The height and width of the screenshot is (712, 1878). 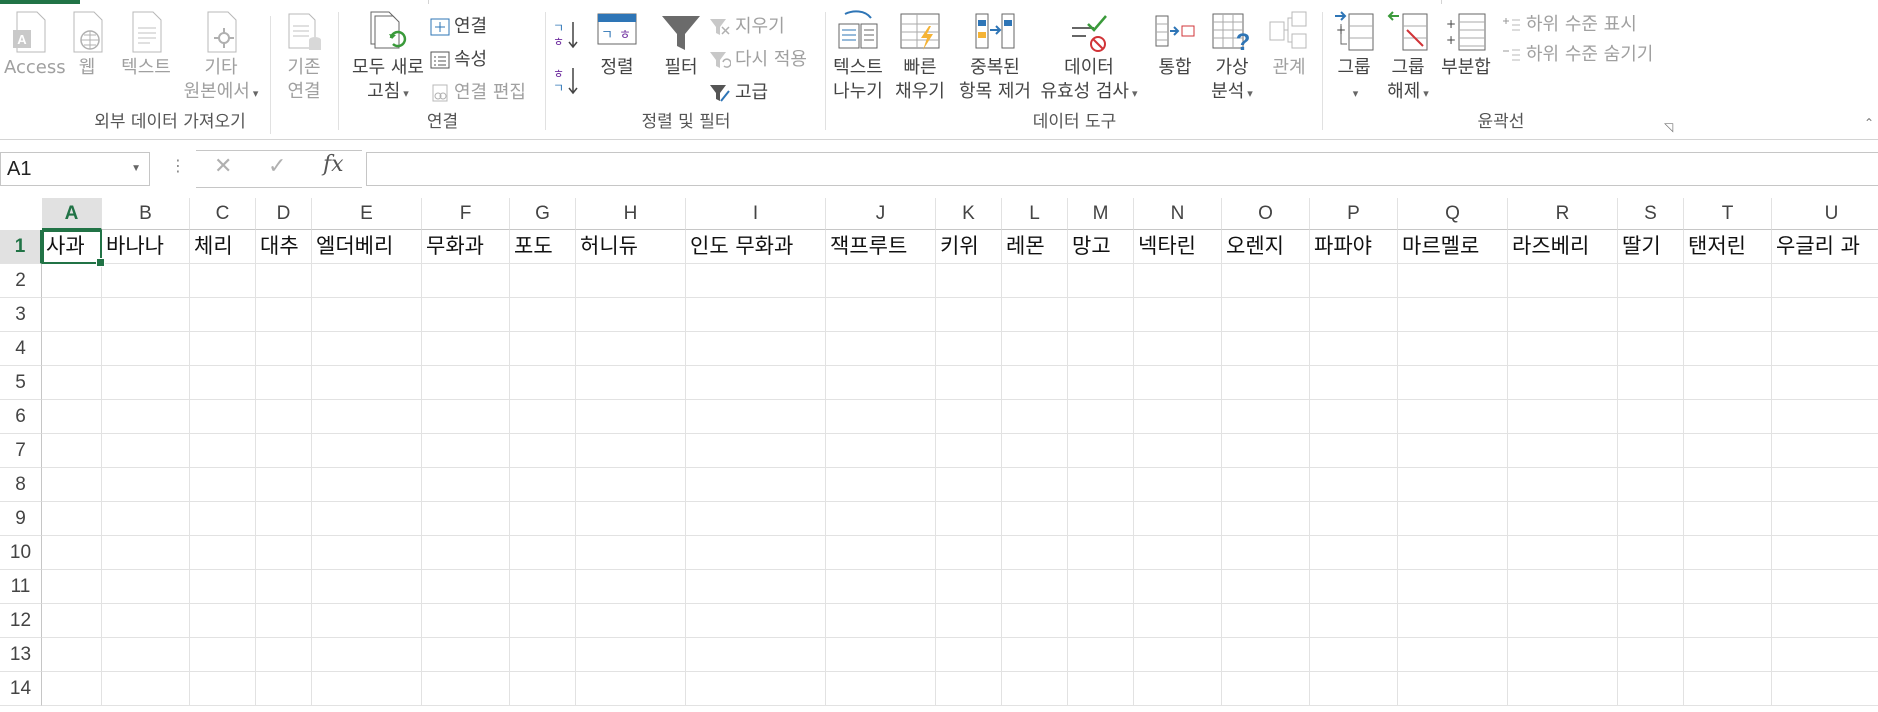 What do you see at coordinates (969, 383) in the screenshot?
I see `cell-K5` at bounding box center [969, 383].